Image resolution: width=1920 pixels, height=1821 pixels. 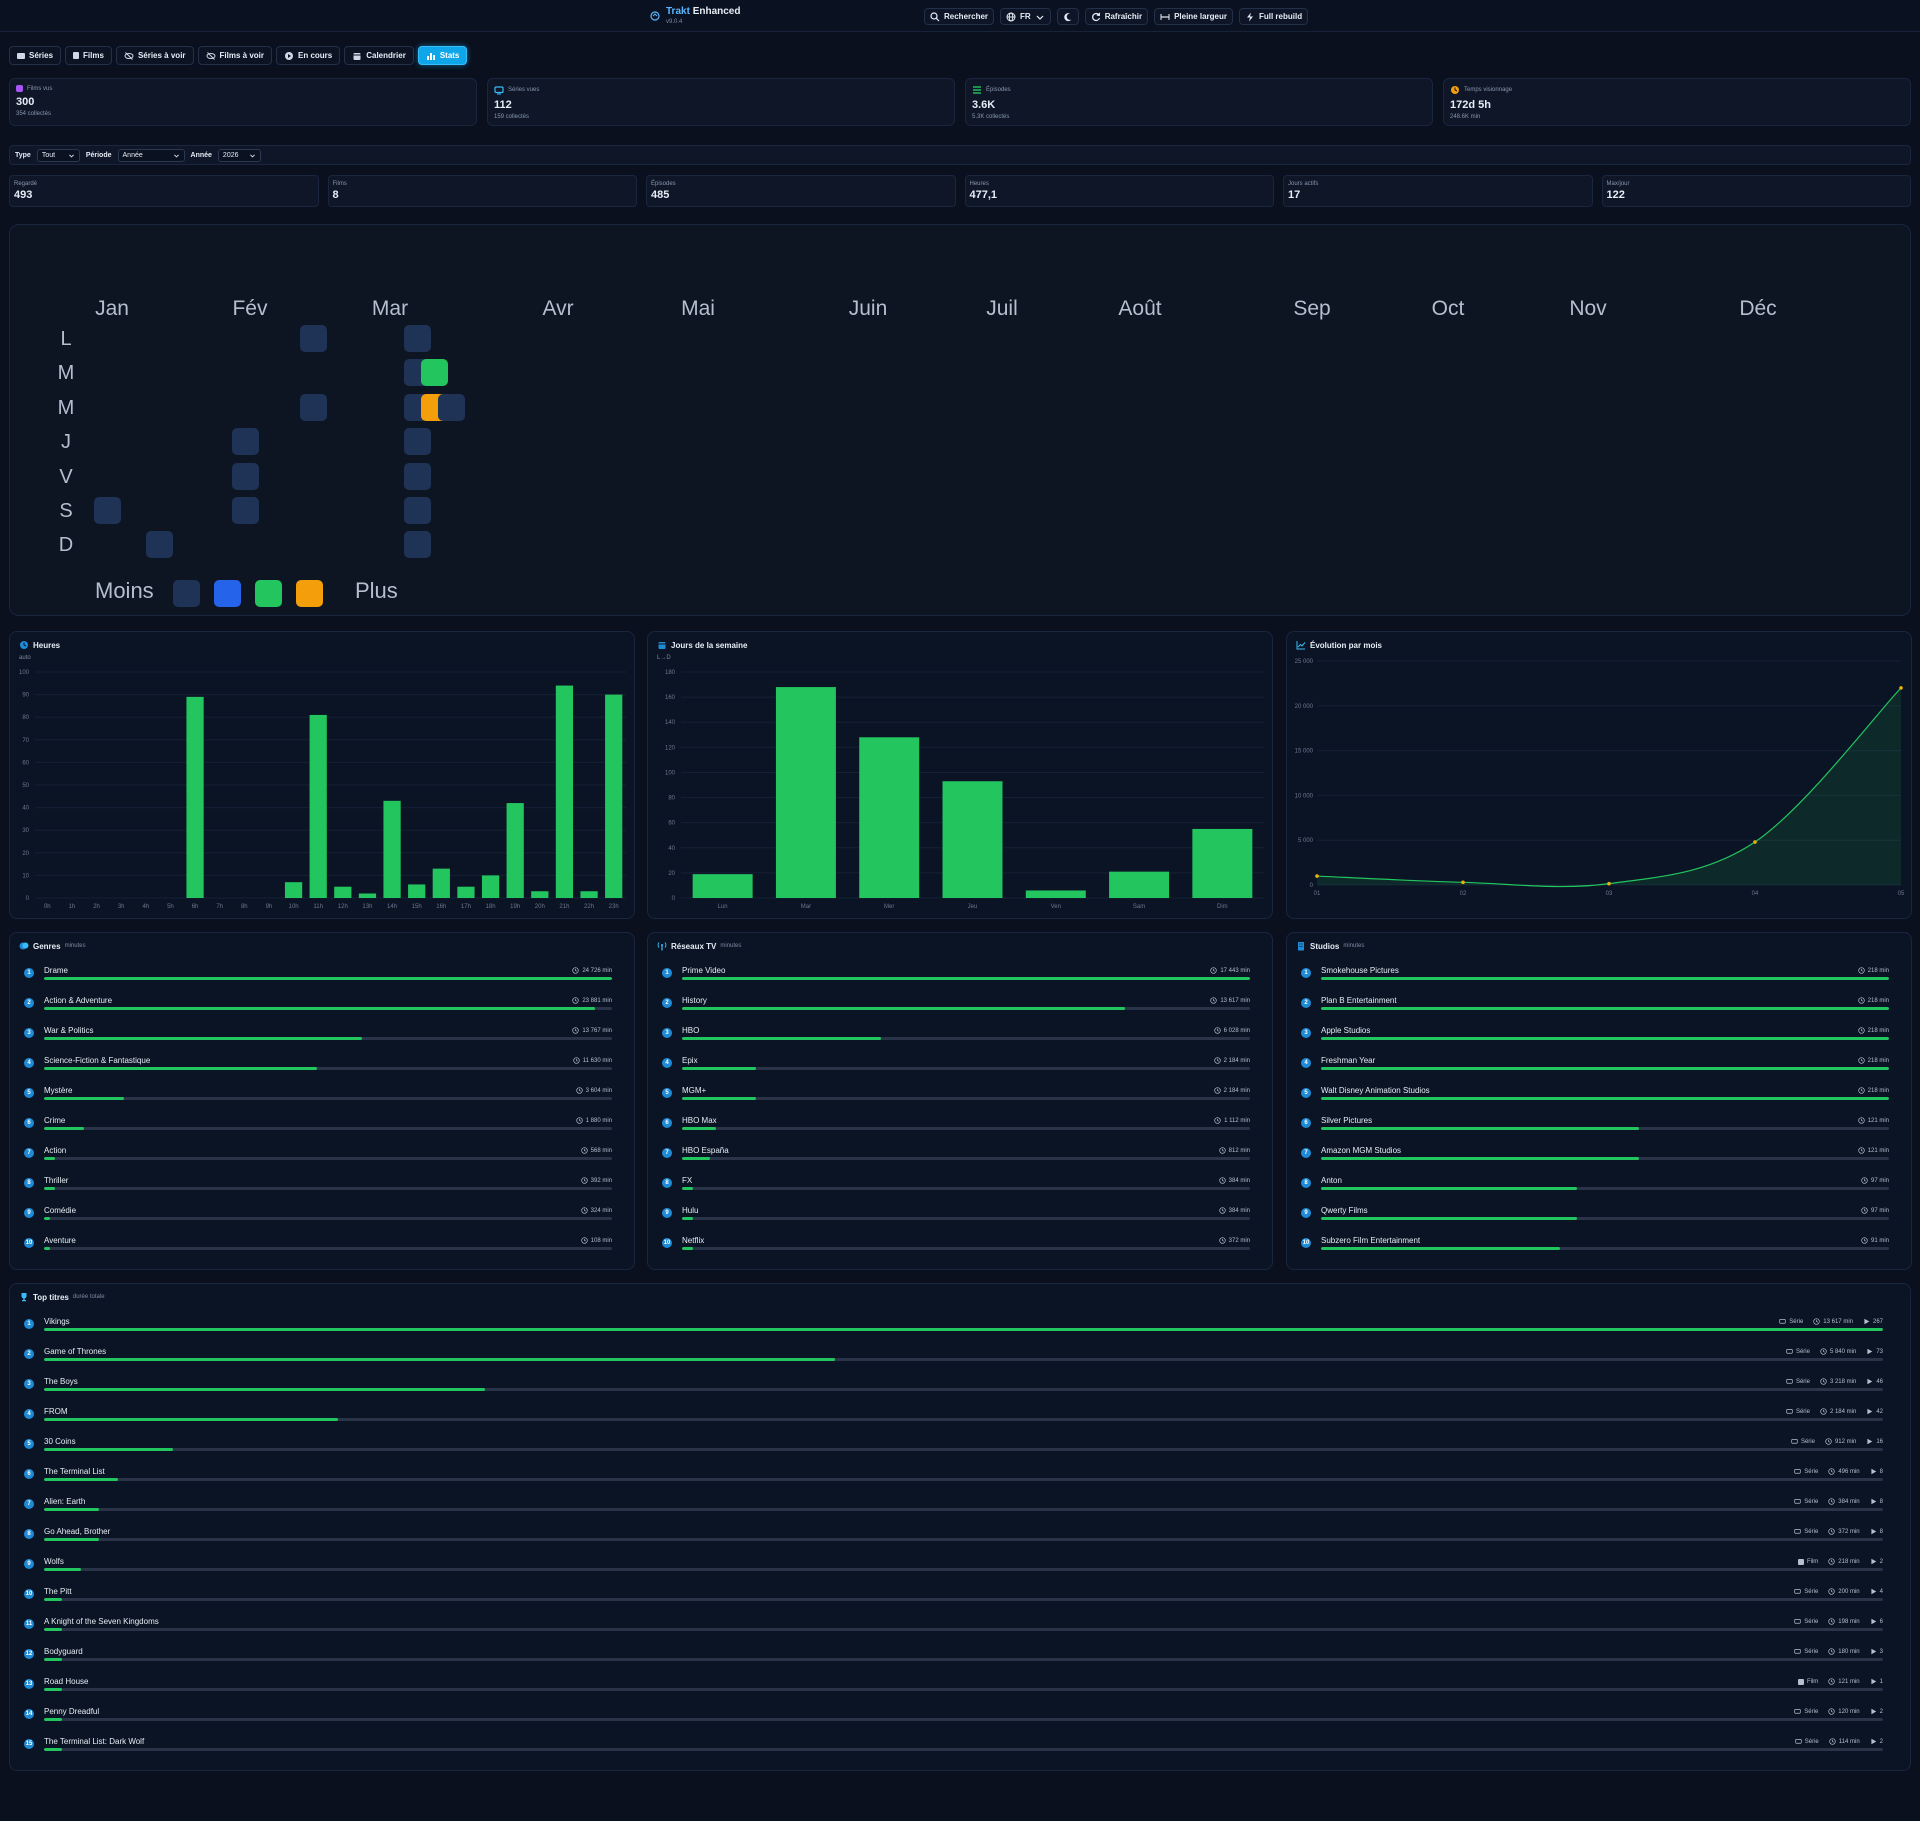 What do you see at coordinates (1025, 16) in the screenshot?
I see `language-select: FR` at bounding box center [1025, 16].